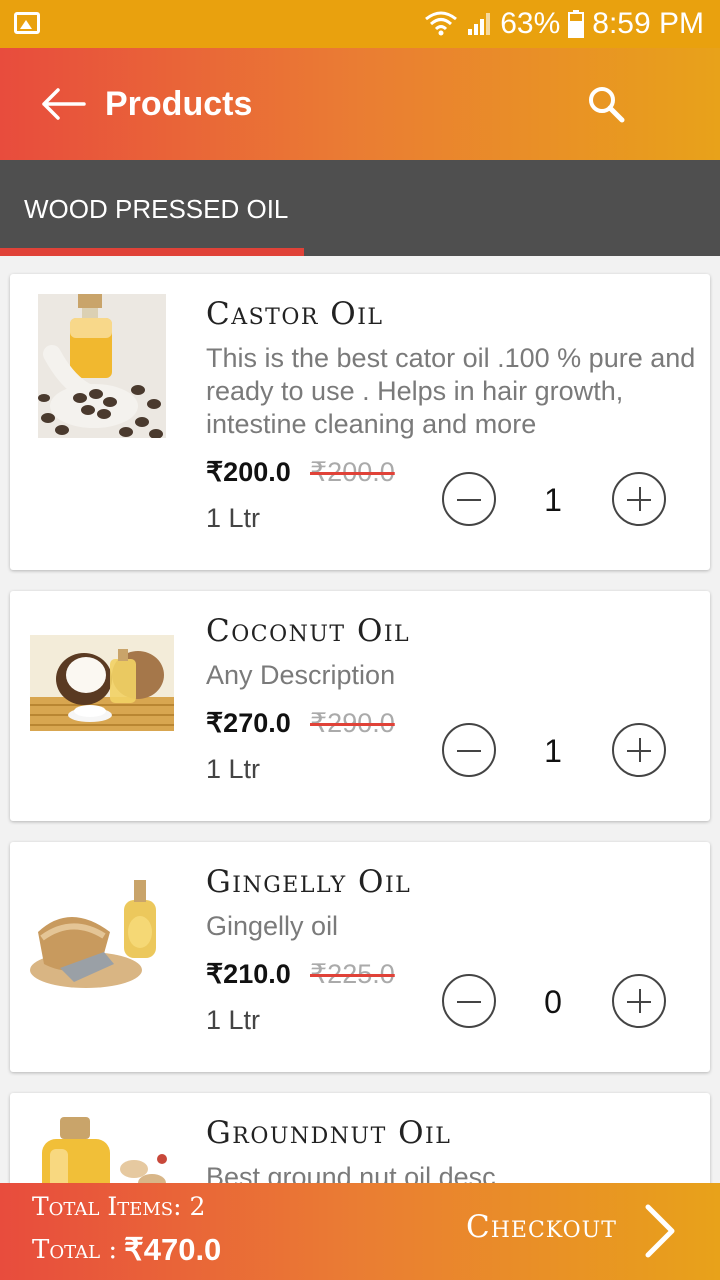 The height and width of the screenshot is (1280, 720). Describe the element at coordinates (648, 23) in the screenshot. I see `clock: 8:59 PM` at that location.